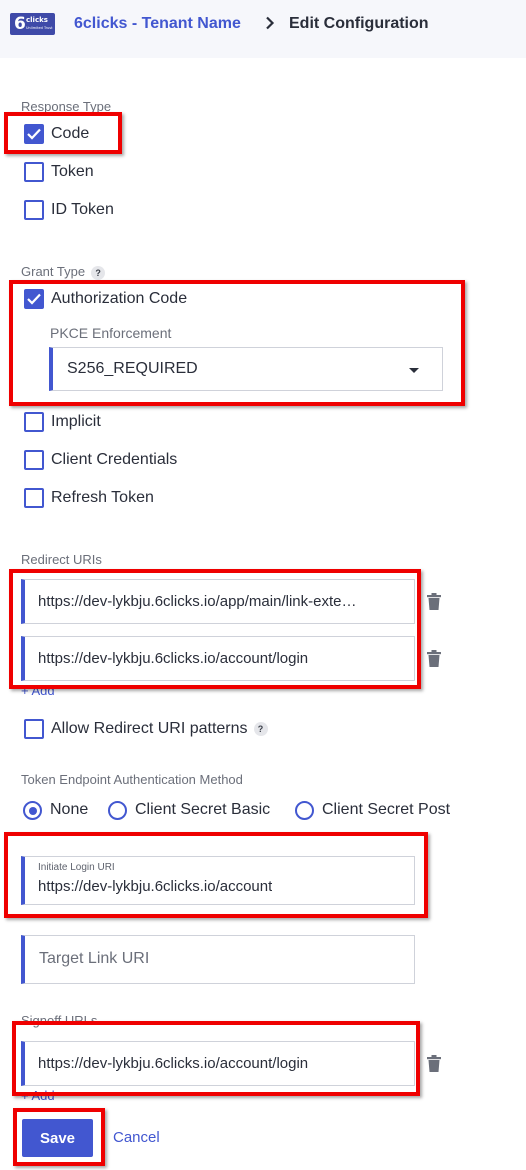  Describe the element at coordinates (111, 333) in the screenshot. I see `pkce-label: PKCE Enforcement` at that location.